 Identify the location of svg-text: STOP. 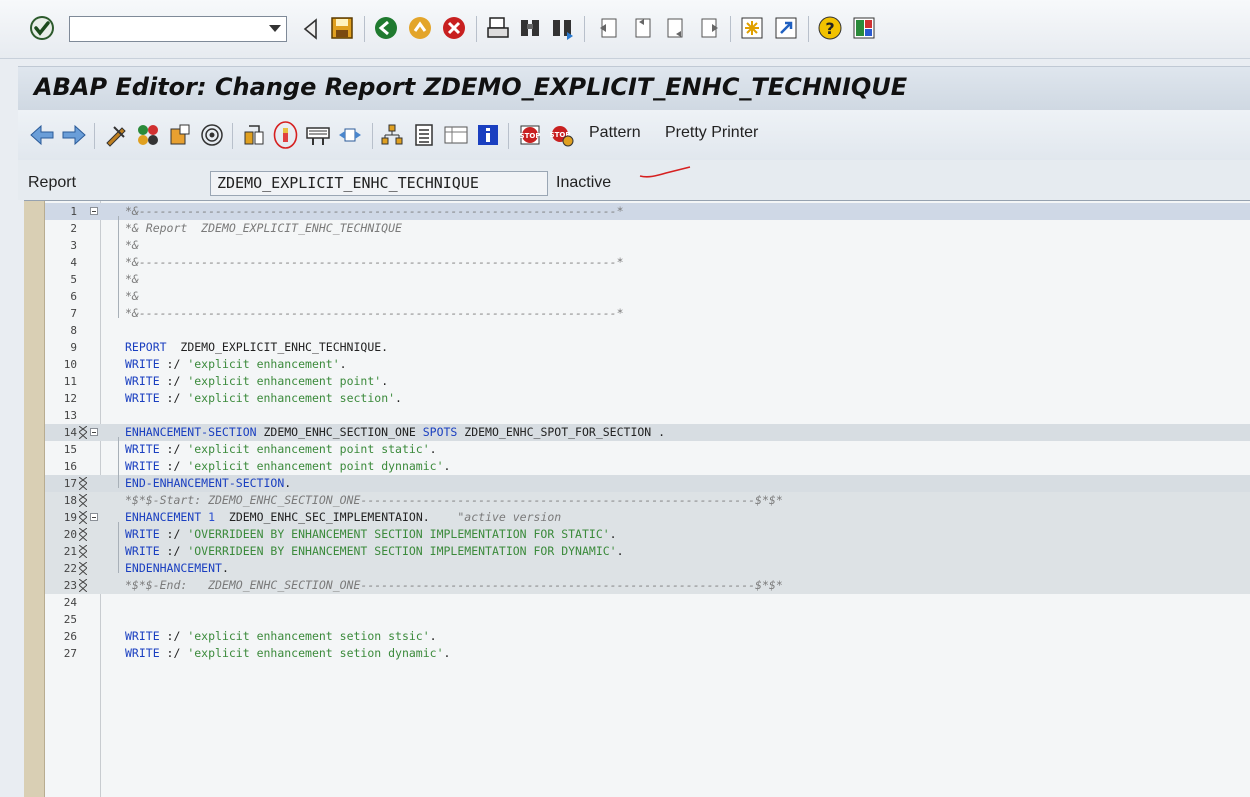
(530, 136).